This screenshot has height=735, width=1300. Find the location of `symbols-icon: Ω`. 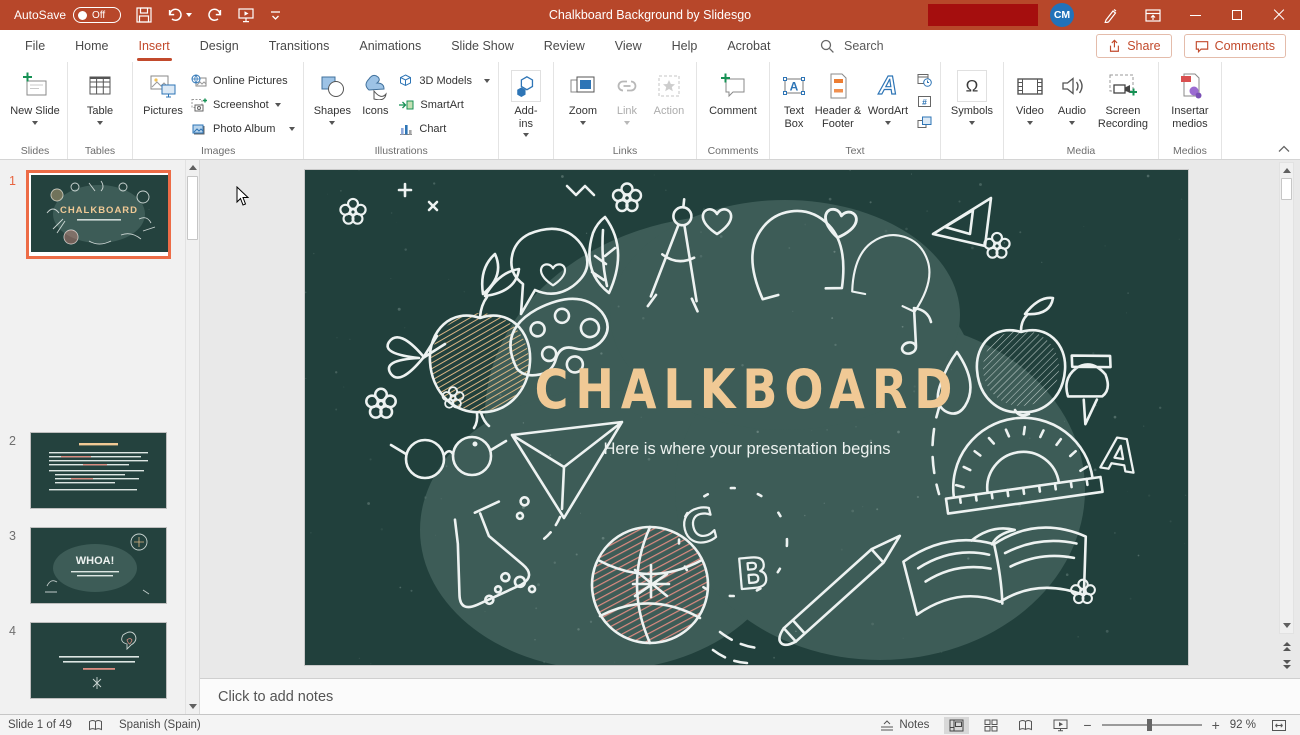

symbols-icon: Ω is located at coordinates (971, 86).